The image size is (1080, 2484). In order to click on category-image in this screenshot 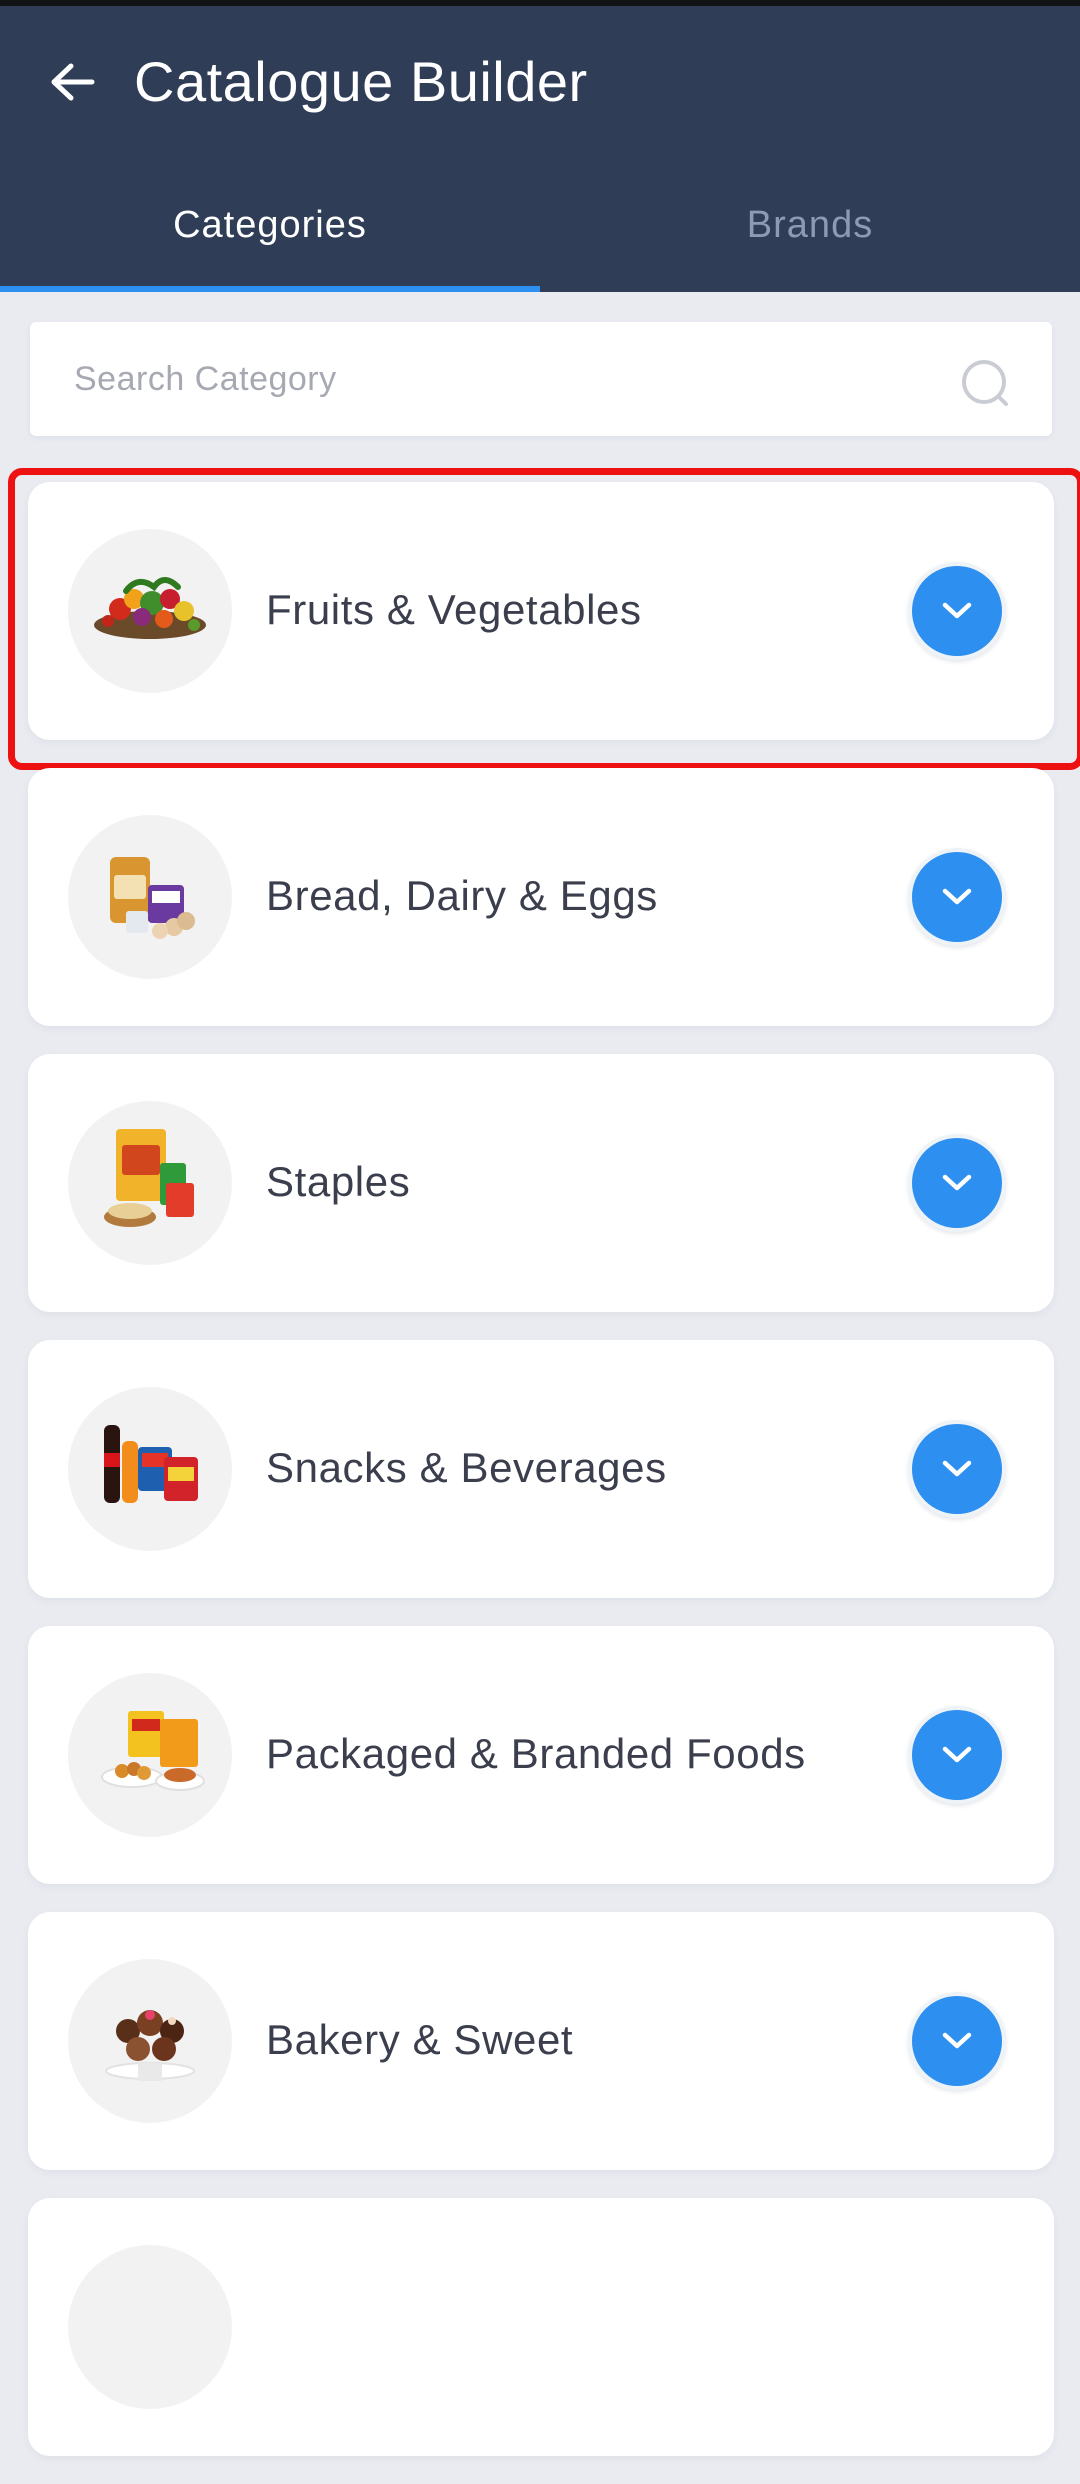, I will do `click(150, 2327)`.